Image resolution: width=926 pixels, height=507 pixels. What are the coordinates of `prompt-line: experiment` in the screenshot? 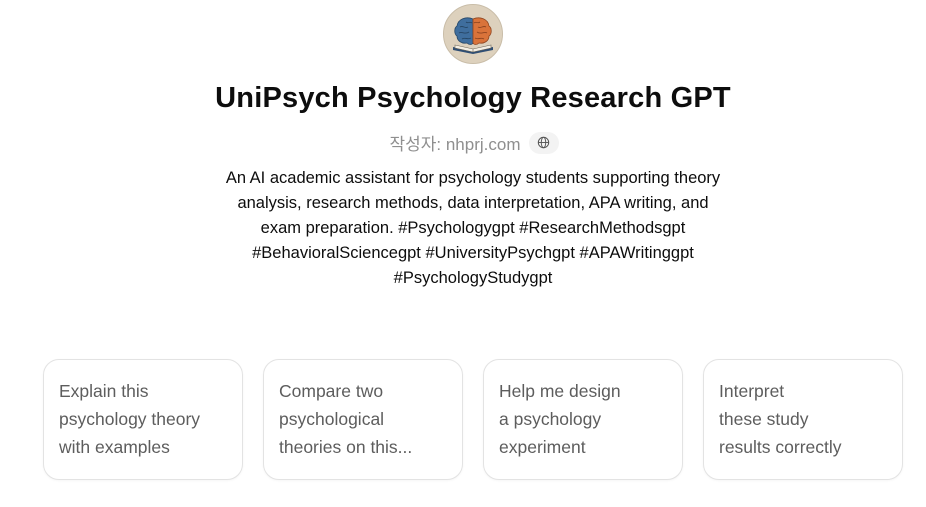 It's located at (542, 447).